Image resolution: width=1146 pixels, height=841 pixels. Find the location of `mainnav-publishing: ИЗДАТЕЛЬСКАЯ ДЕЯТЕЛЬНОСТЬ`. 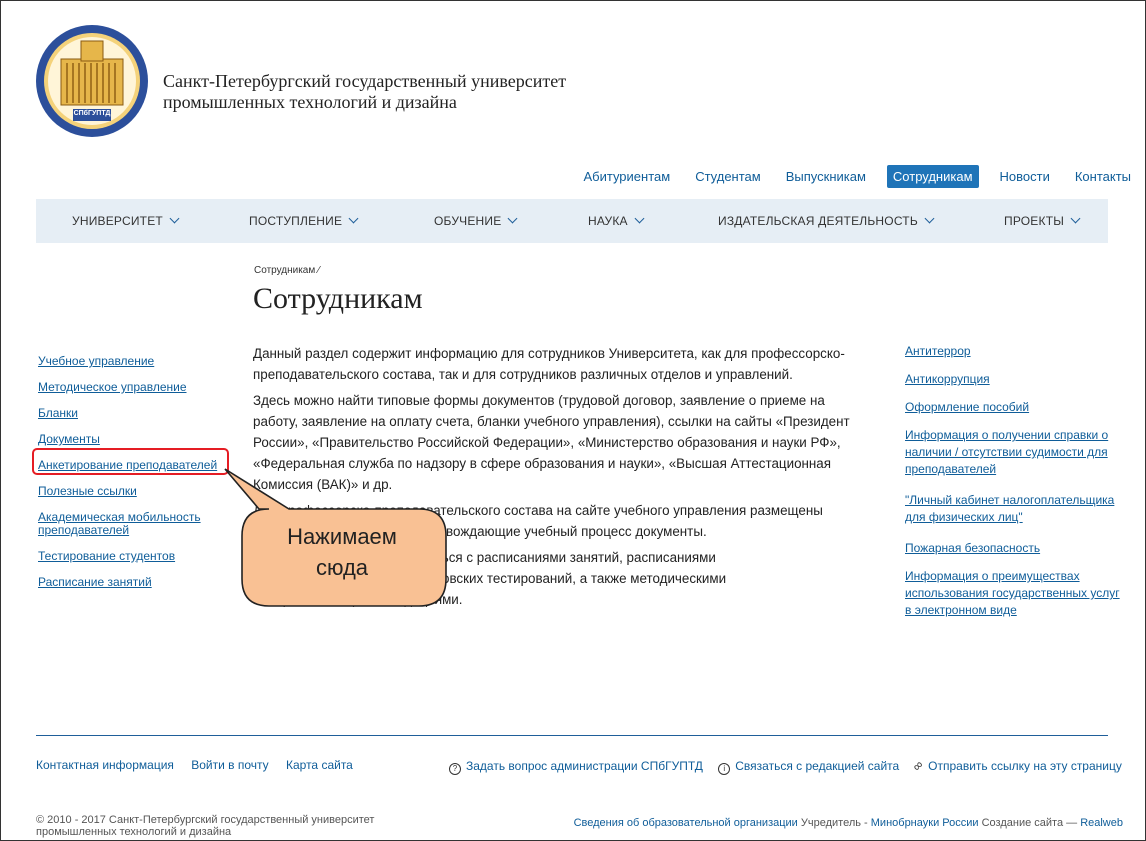

mainnav-publishing: ИЗДАТЕЛЬСКАЯ ДЕЯТЕЛЬНОСТЬ is located at coordinates (826, 220).